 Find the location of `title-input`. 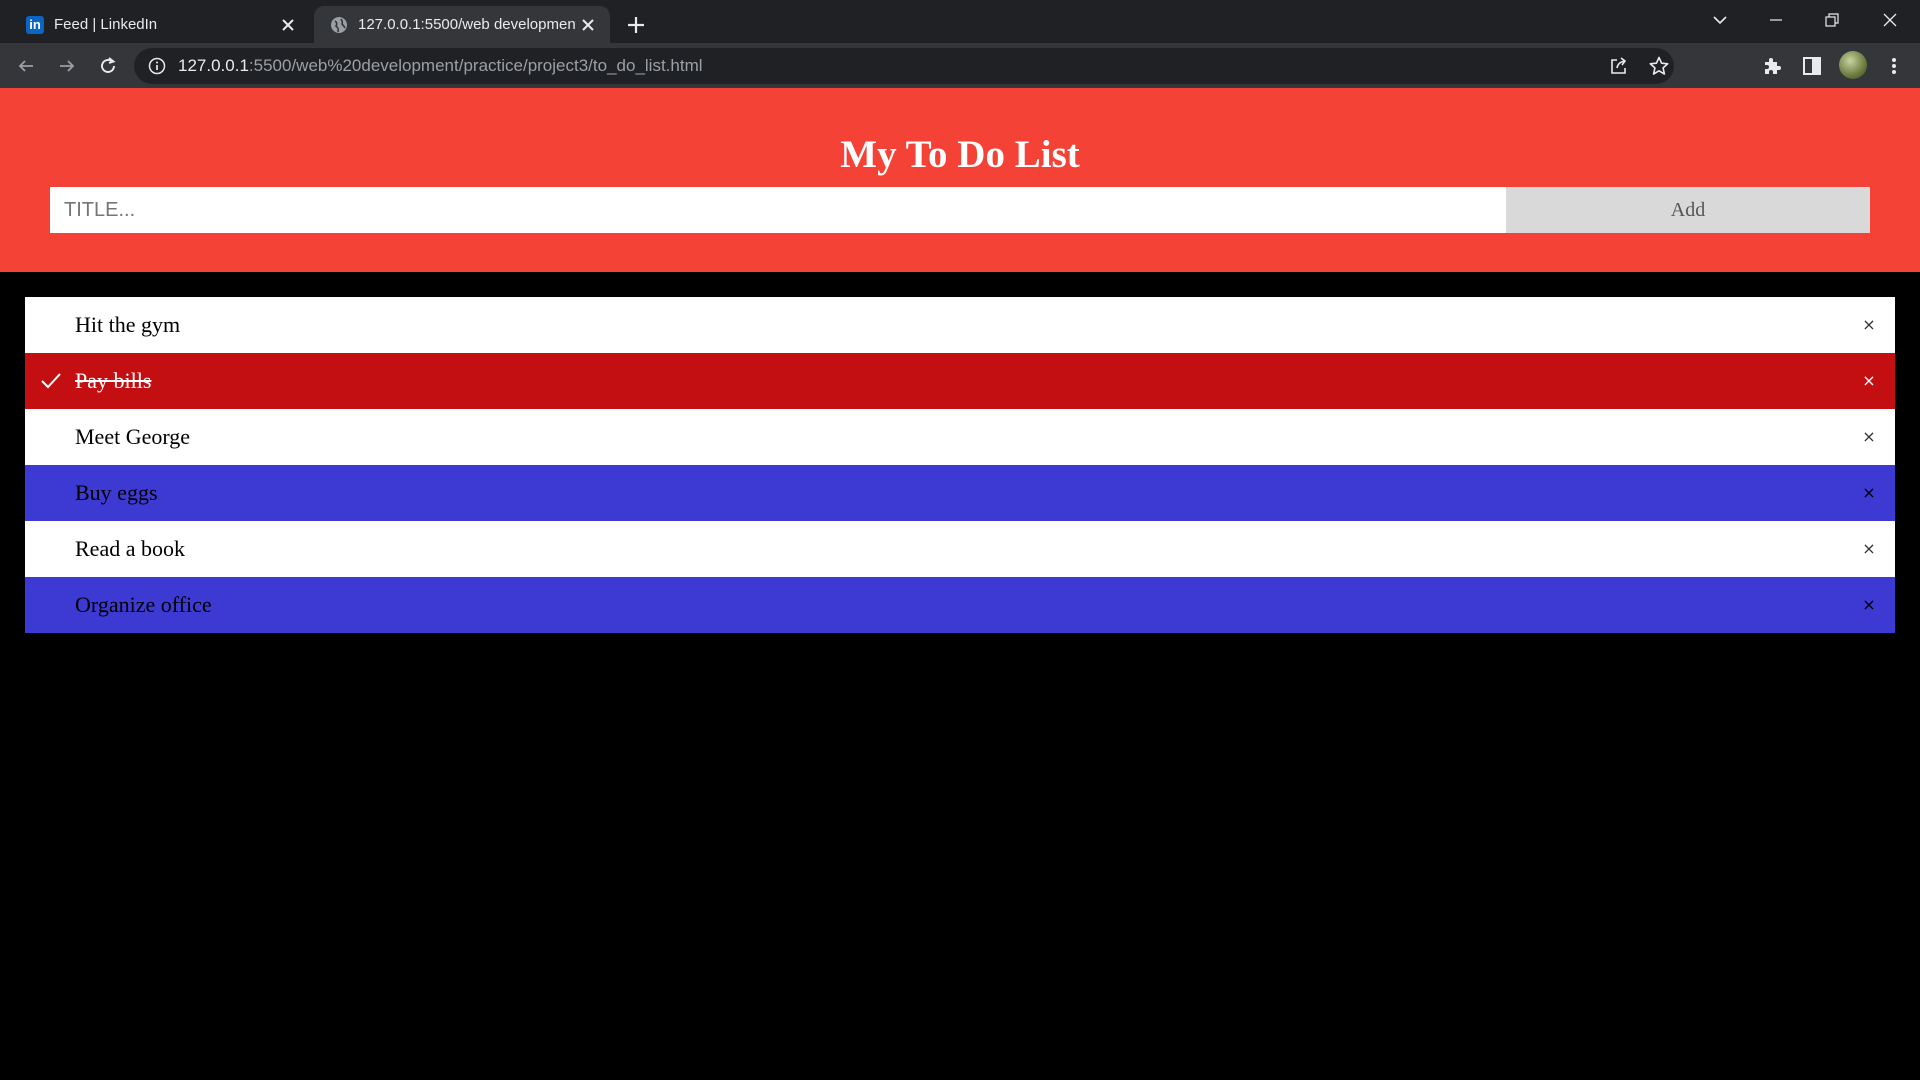

title-input is located at coordinates (778, 210).